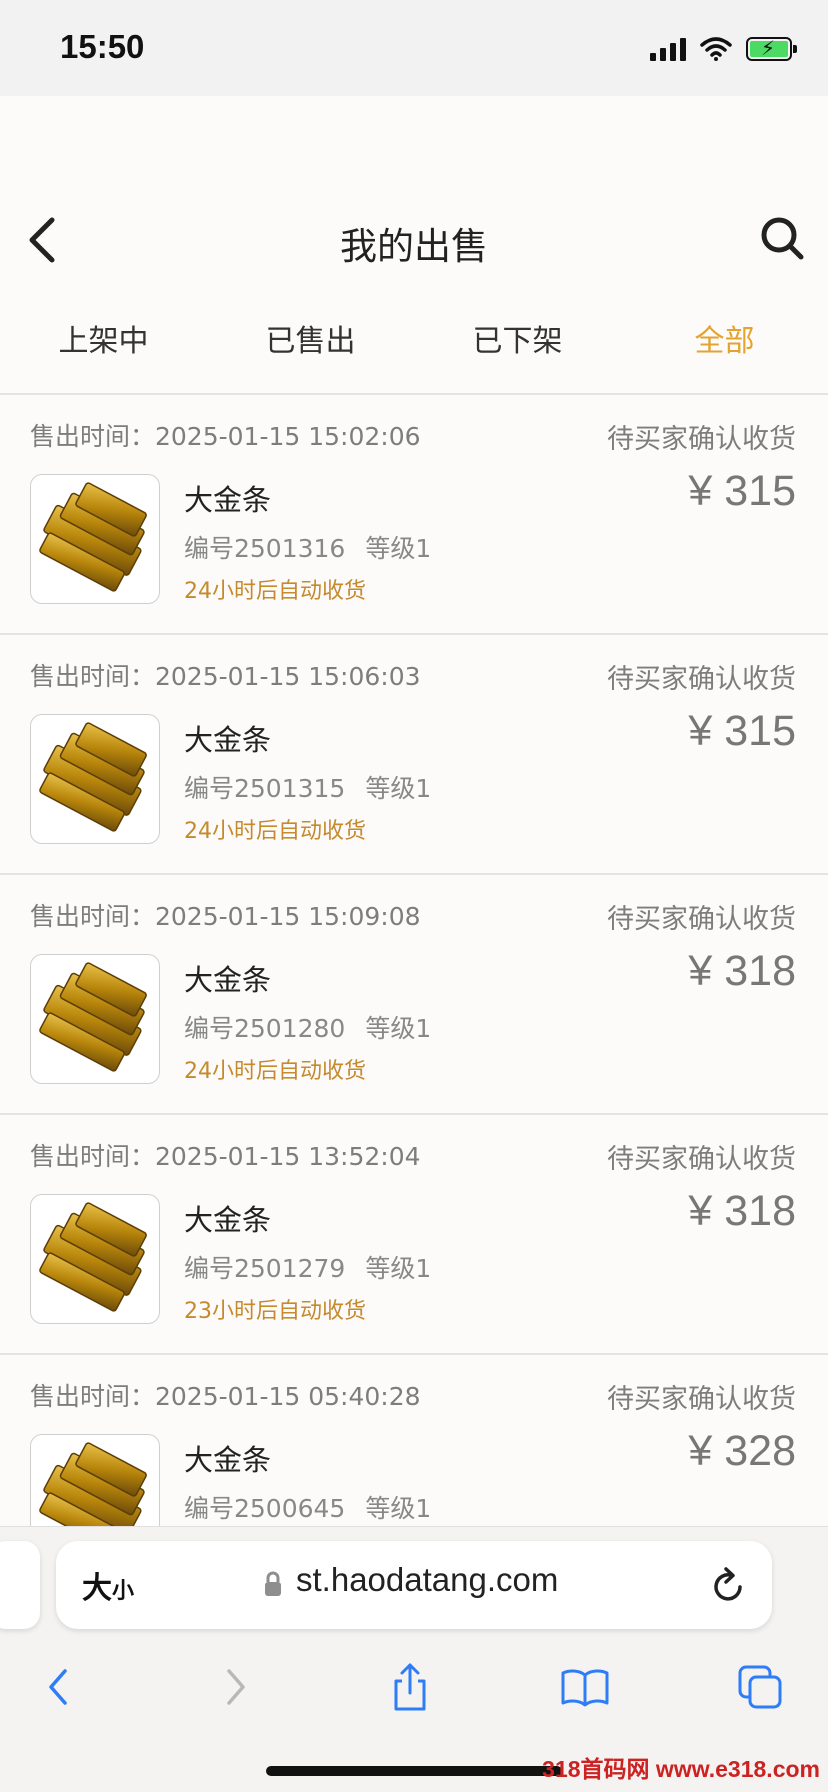 This screenshot has width=828, height=1792. Describe the element at coordinates (414, 48) in the screenshot. I see `status-bar: 15:50 ⚡` at that location.